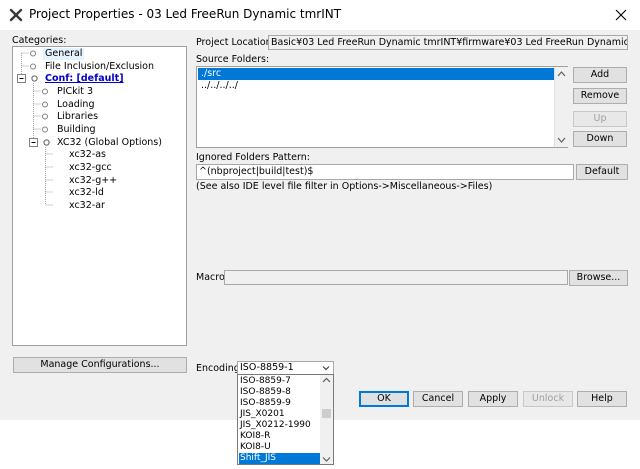  What do you see at coordinates (219, 368) in the screenshot?
I see `encoding-label: Encoding:` at bounding box center [219, 368].